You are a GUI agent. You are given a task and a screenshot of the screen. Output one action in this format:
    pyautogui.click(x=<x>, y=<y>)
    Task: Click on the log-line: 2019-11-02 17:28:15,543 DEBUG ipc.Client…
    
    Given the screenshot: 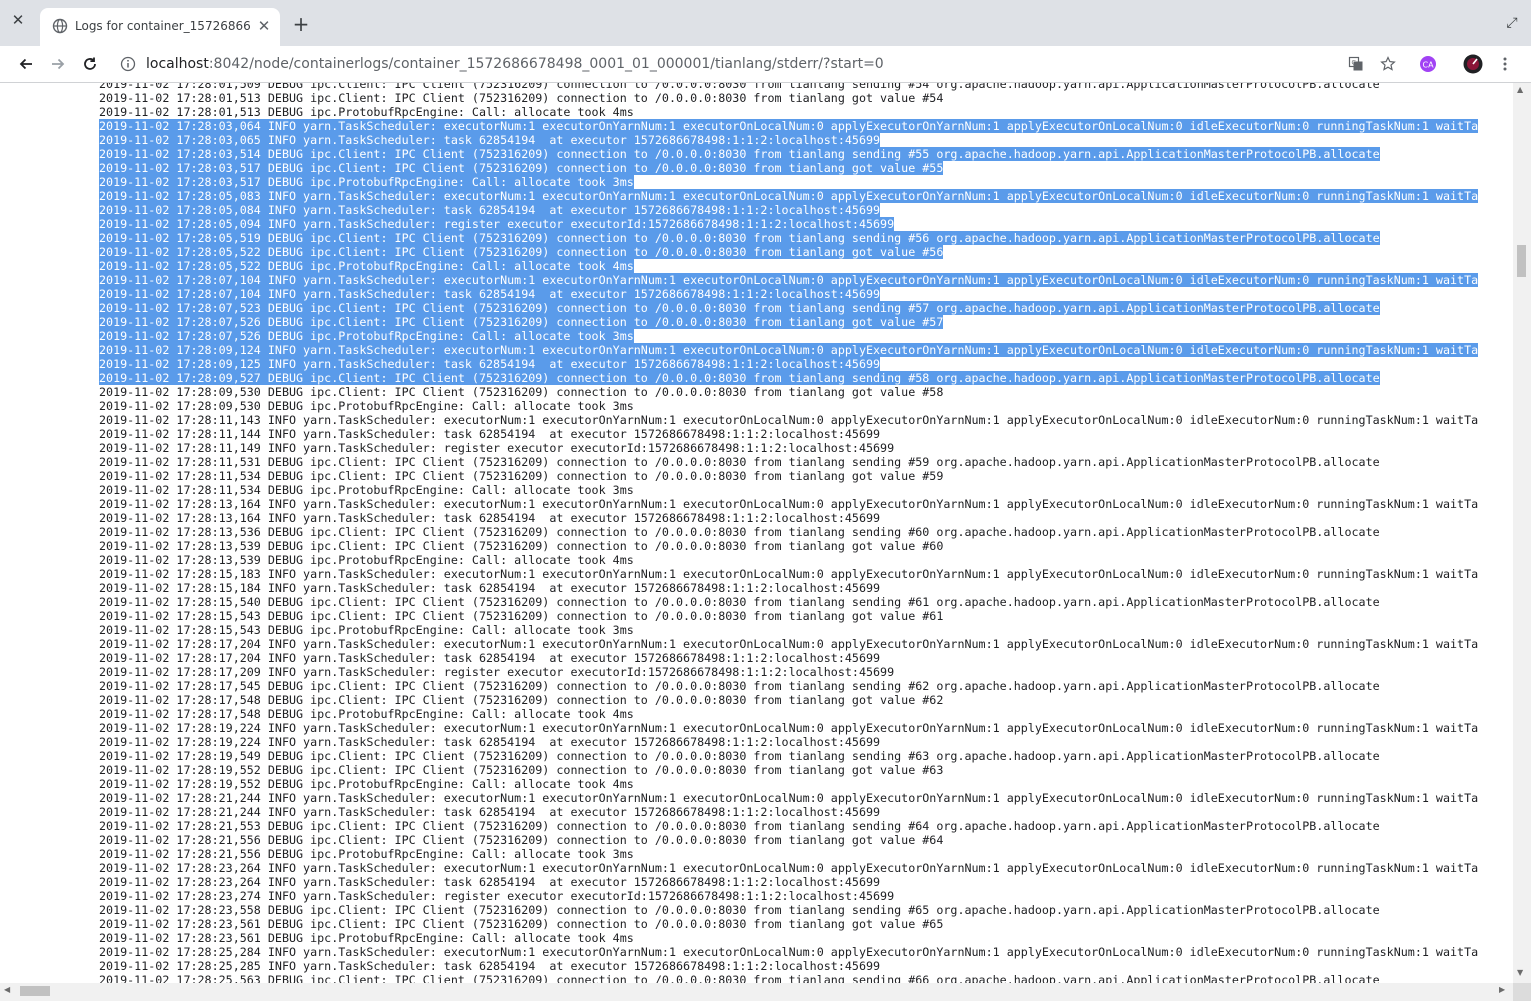 What is the action you would take?
    pyautogui.click(x=806, y=616)
    